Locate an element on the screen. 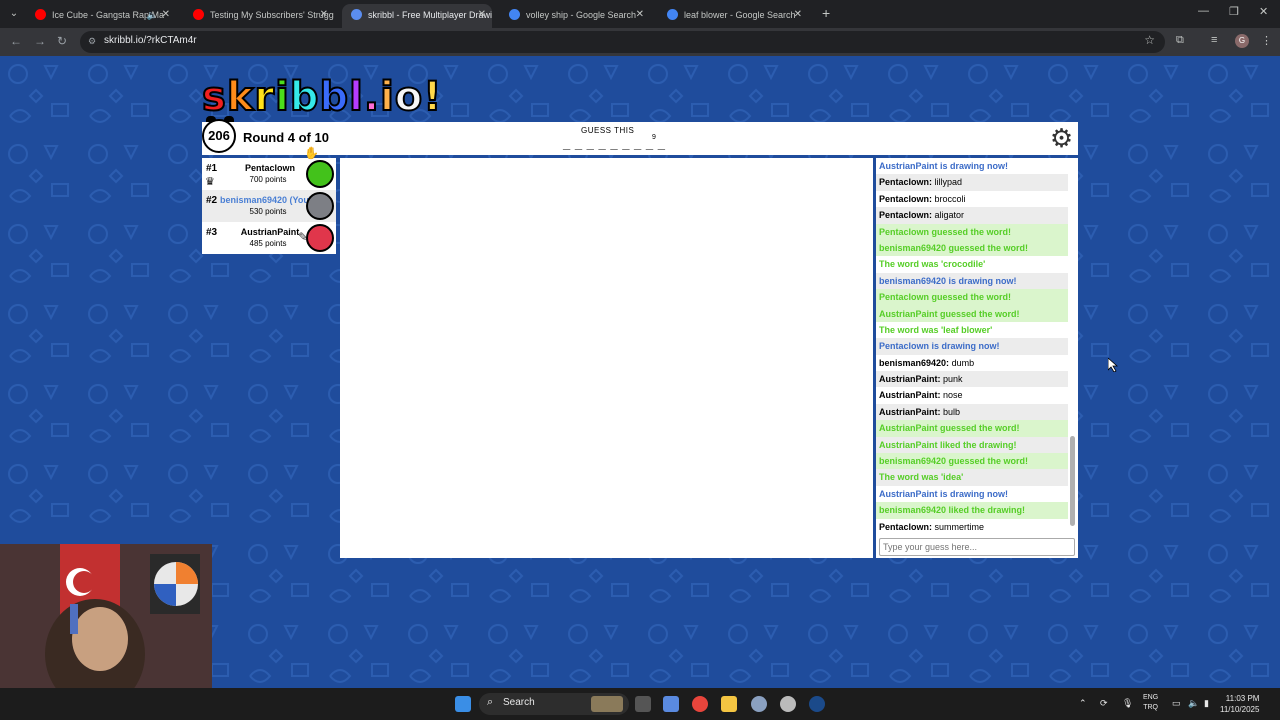 The height and width of the screenshot is (720, 1280). chat-text: benisman69420 is drawing now! is located at coordinates (948, 280).